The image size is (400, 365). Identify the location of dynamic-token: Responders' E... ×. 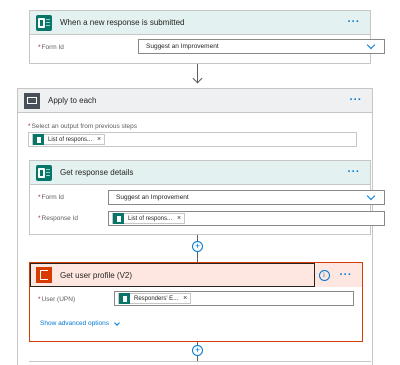
(155, 298).